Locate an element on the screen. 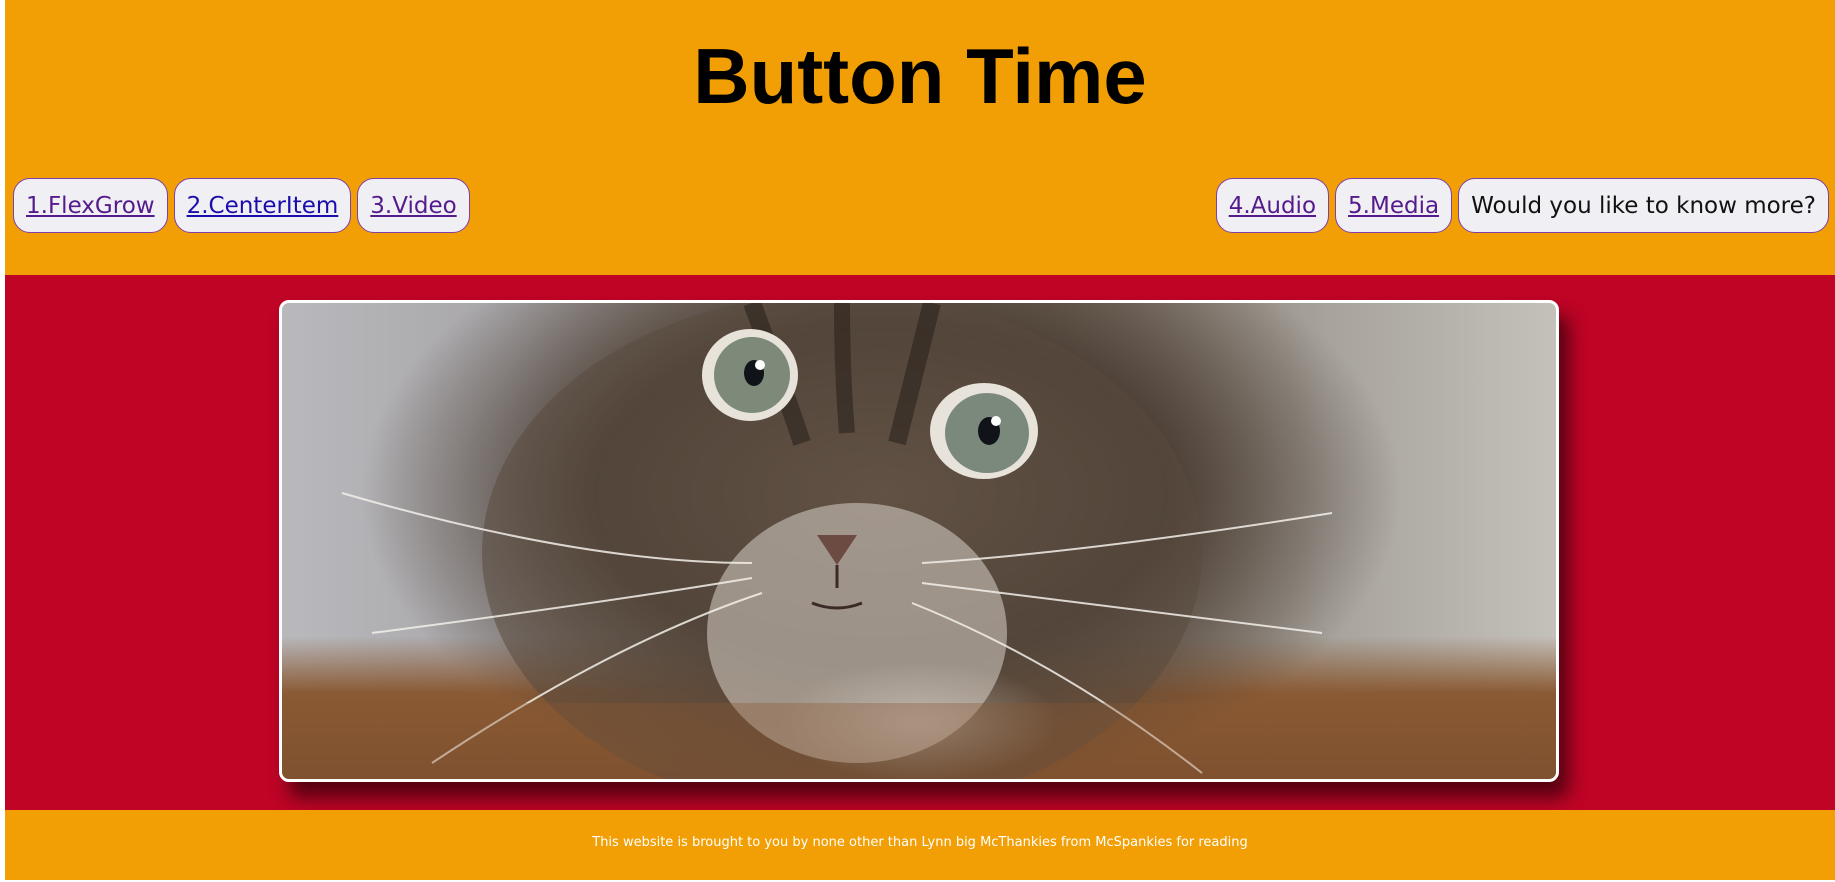  nav-button-centeritem: 2.CenterItem is located at coordinates (262, 205).